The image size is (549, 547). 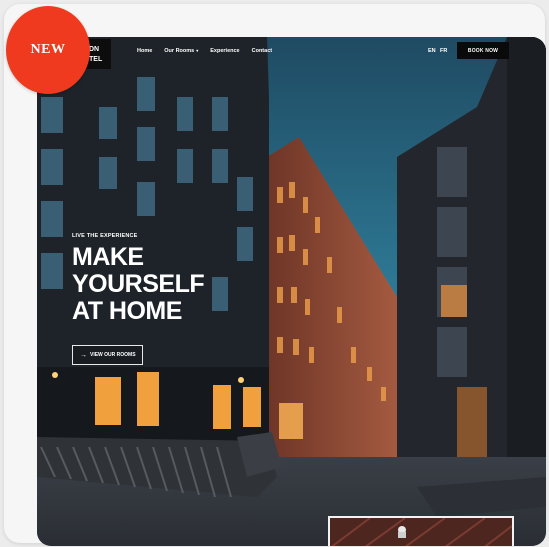 I want to click on room-thumbnail-image, so click(x=421, y=532).